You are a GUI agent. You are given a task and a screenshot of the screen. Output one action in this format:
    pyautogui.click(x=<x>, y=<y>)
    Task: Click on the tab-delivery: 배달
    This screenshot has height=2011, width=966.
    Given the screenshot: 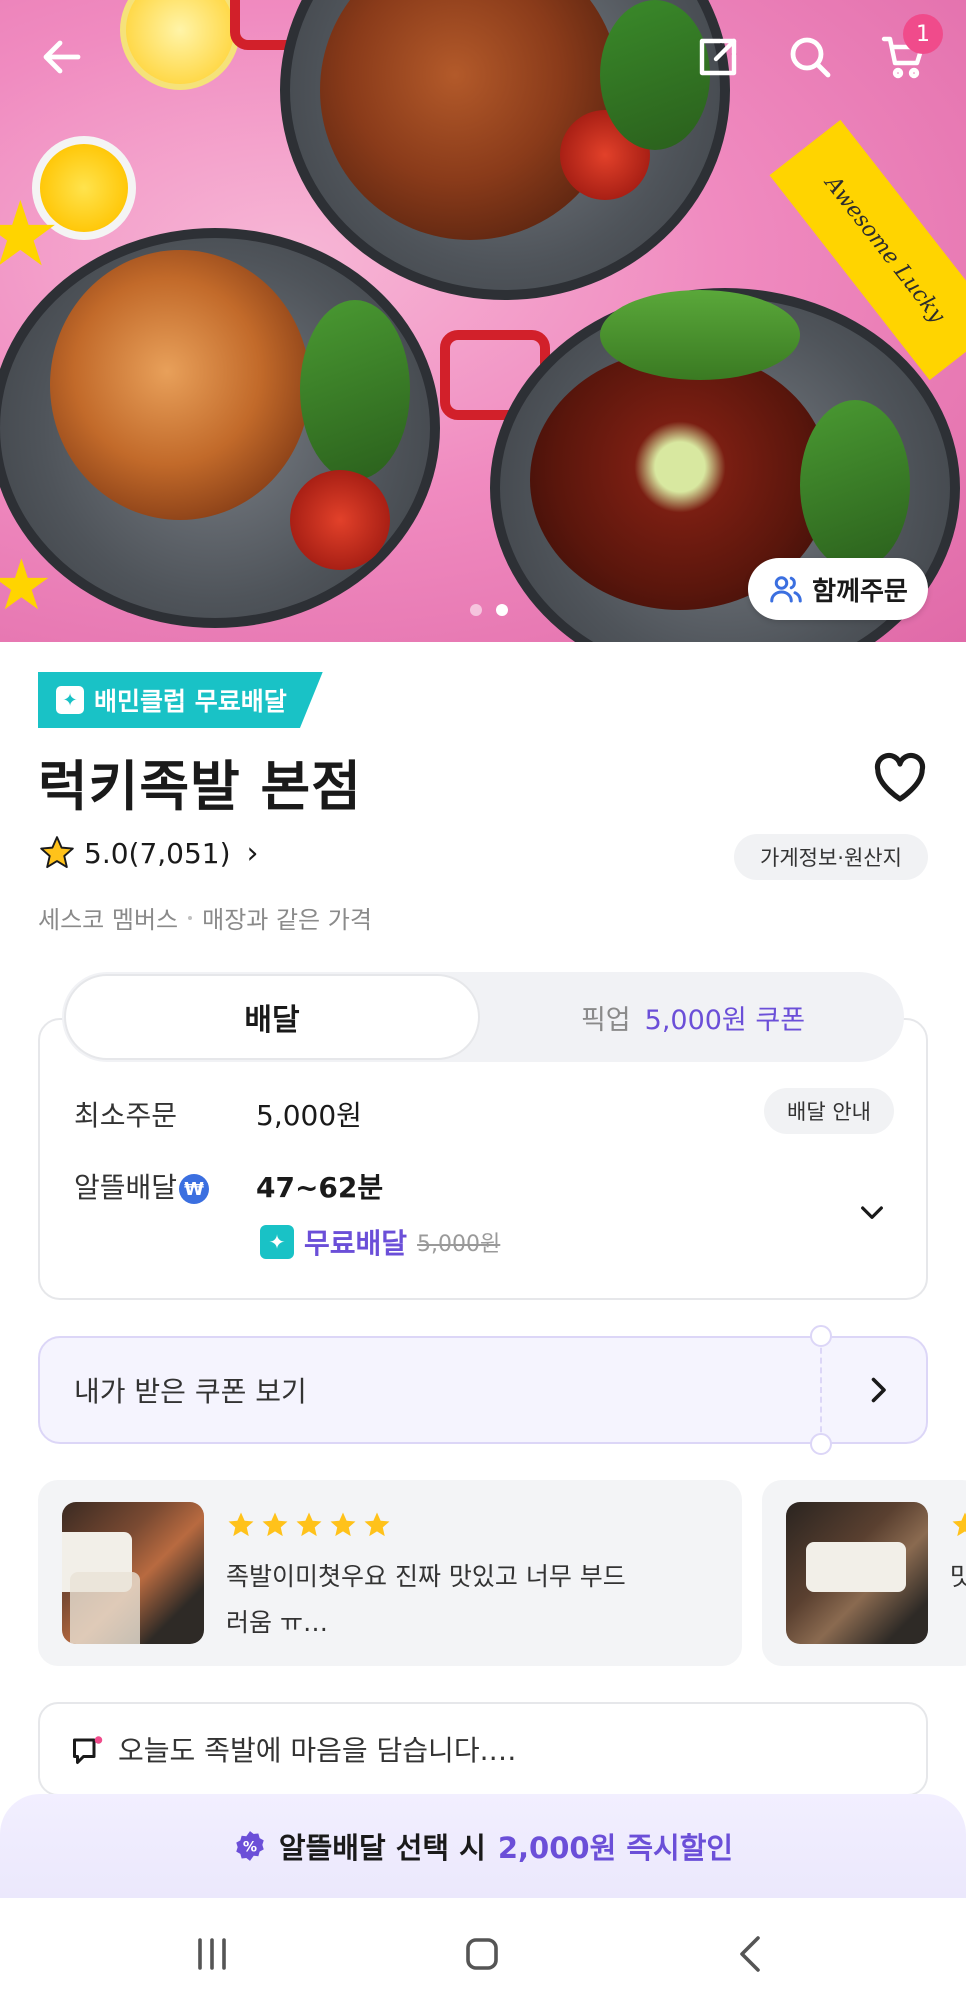 What is the action you would take?
    pyautogui.click(x=272, y=1017)
    